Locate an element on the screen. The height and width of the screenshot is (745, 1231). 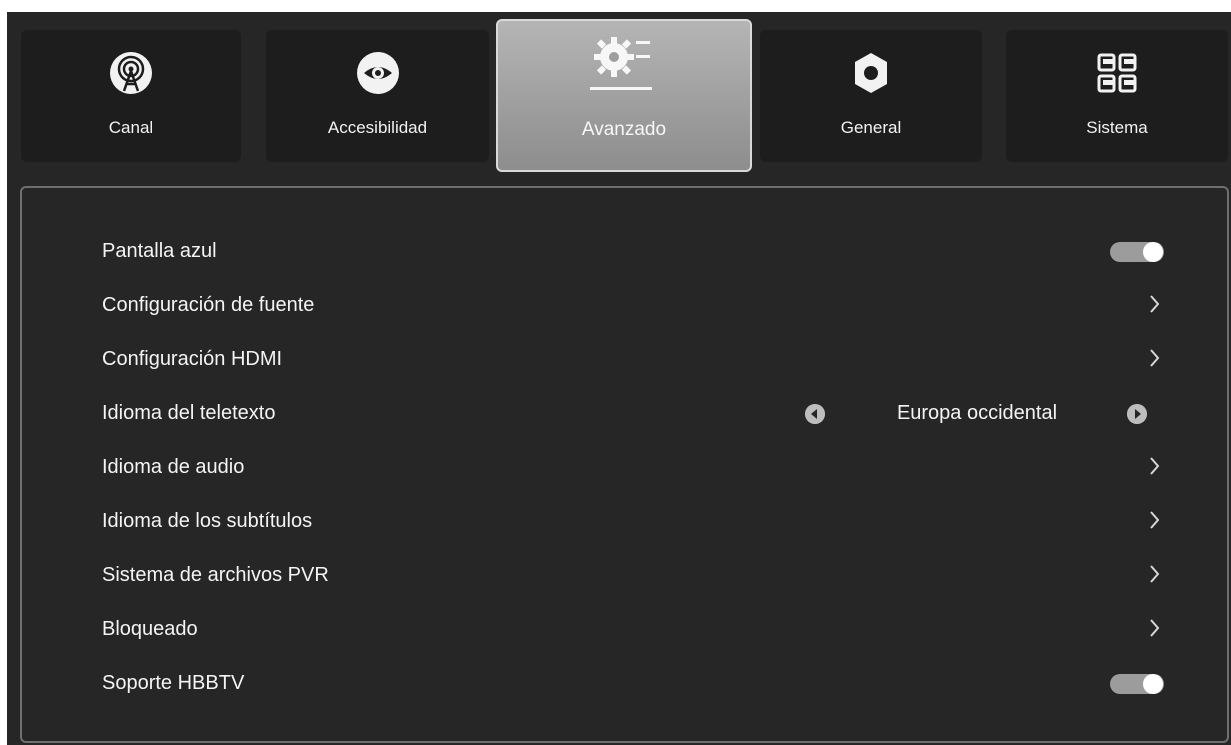
setting-sistema-archivos-pvr: Sistema de archivos PVR is located at coordinates (633, 576).